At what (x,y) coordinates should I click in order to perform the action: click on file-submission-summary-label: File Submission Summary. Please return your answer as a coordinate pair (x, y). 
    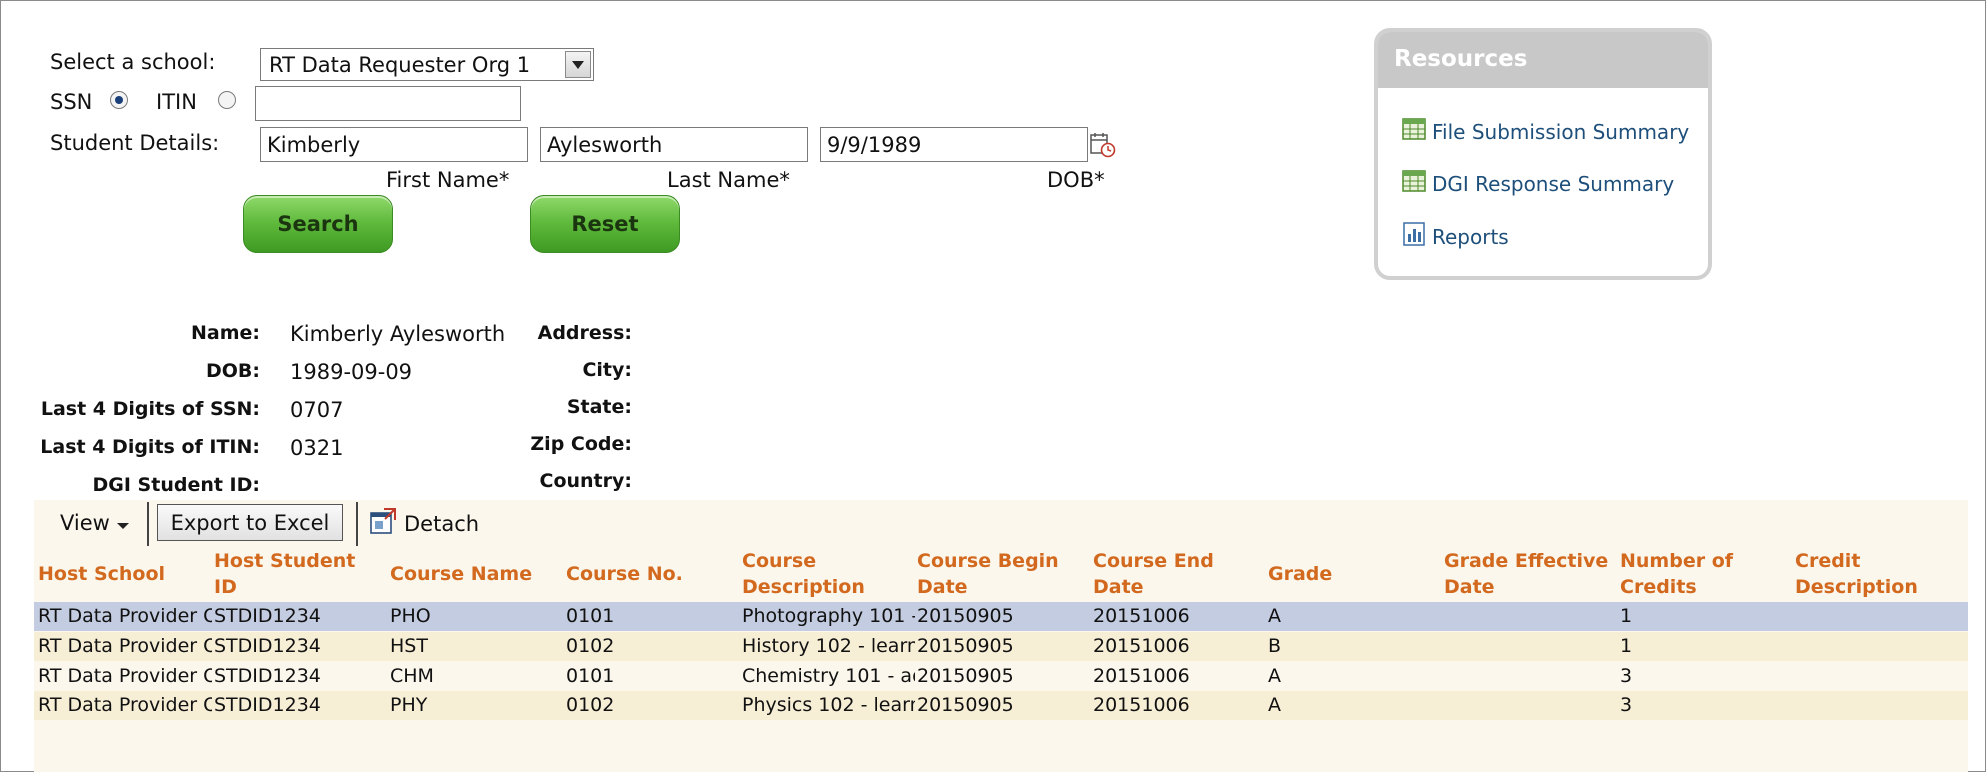
    Looking at the image, I should click on (1561, 131).